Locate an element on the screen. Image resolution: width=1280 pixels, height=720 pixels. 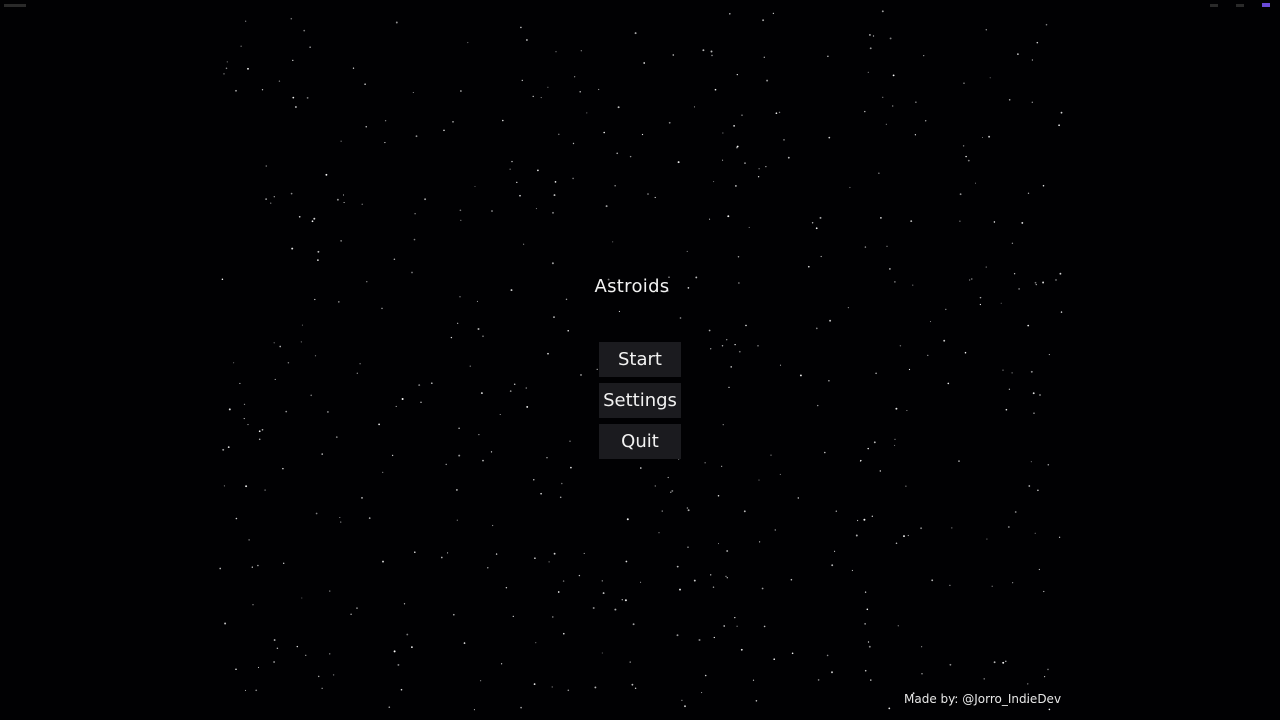
window-close-icon is located at coordinates (1266, 5).